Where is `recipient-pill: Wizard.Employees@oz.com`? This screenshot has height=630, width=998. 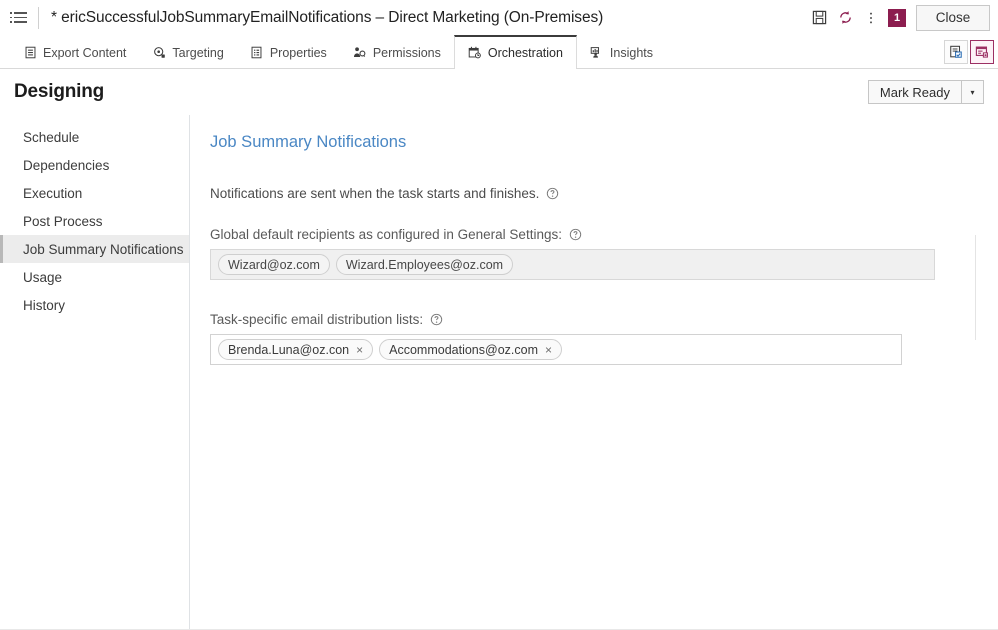
recipient-pill: Wizard.Employees@oz.com is located at coordinates (424, 264).